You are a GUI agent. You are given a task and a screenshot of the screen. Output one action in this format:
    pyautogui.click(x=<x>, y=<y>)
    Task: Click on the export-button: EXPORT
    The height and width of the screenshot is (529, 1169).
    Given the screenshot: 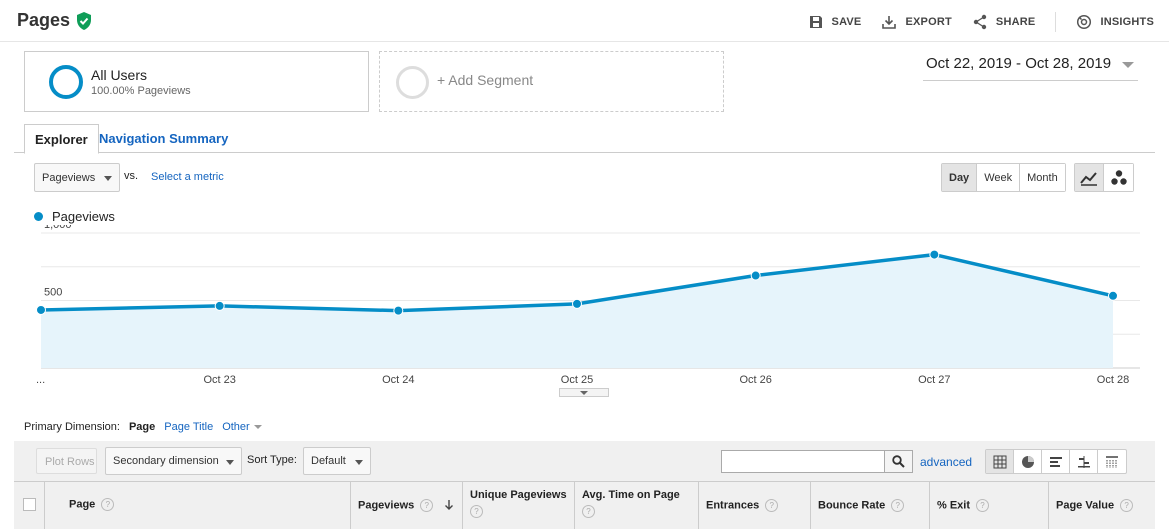 What is the action you would take?
    pyautogui.click(x=916, y=22)
    